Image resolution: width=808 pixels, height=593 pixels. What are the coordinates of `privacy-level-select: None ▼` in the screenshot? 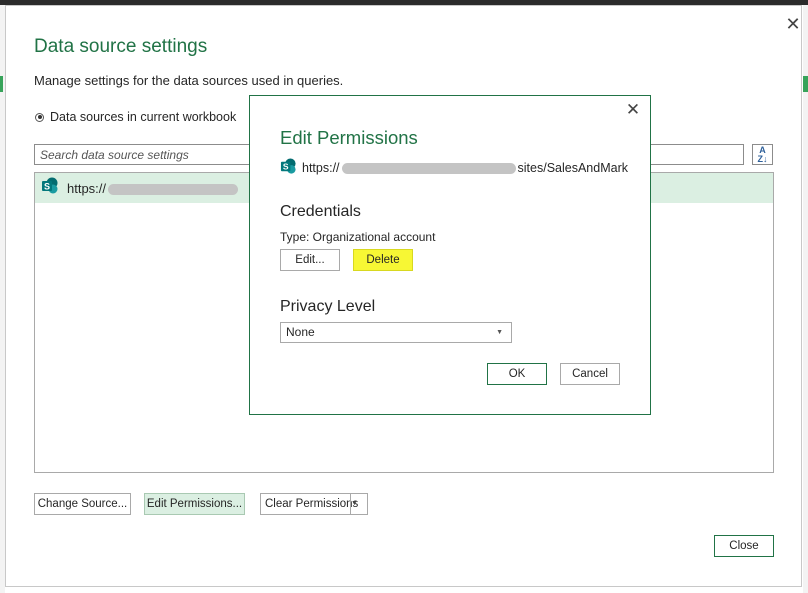 It's located at (396, 332).